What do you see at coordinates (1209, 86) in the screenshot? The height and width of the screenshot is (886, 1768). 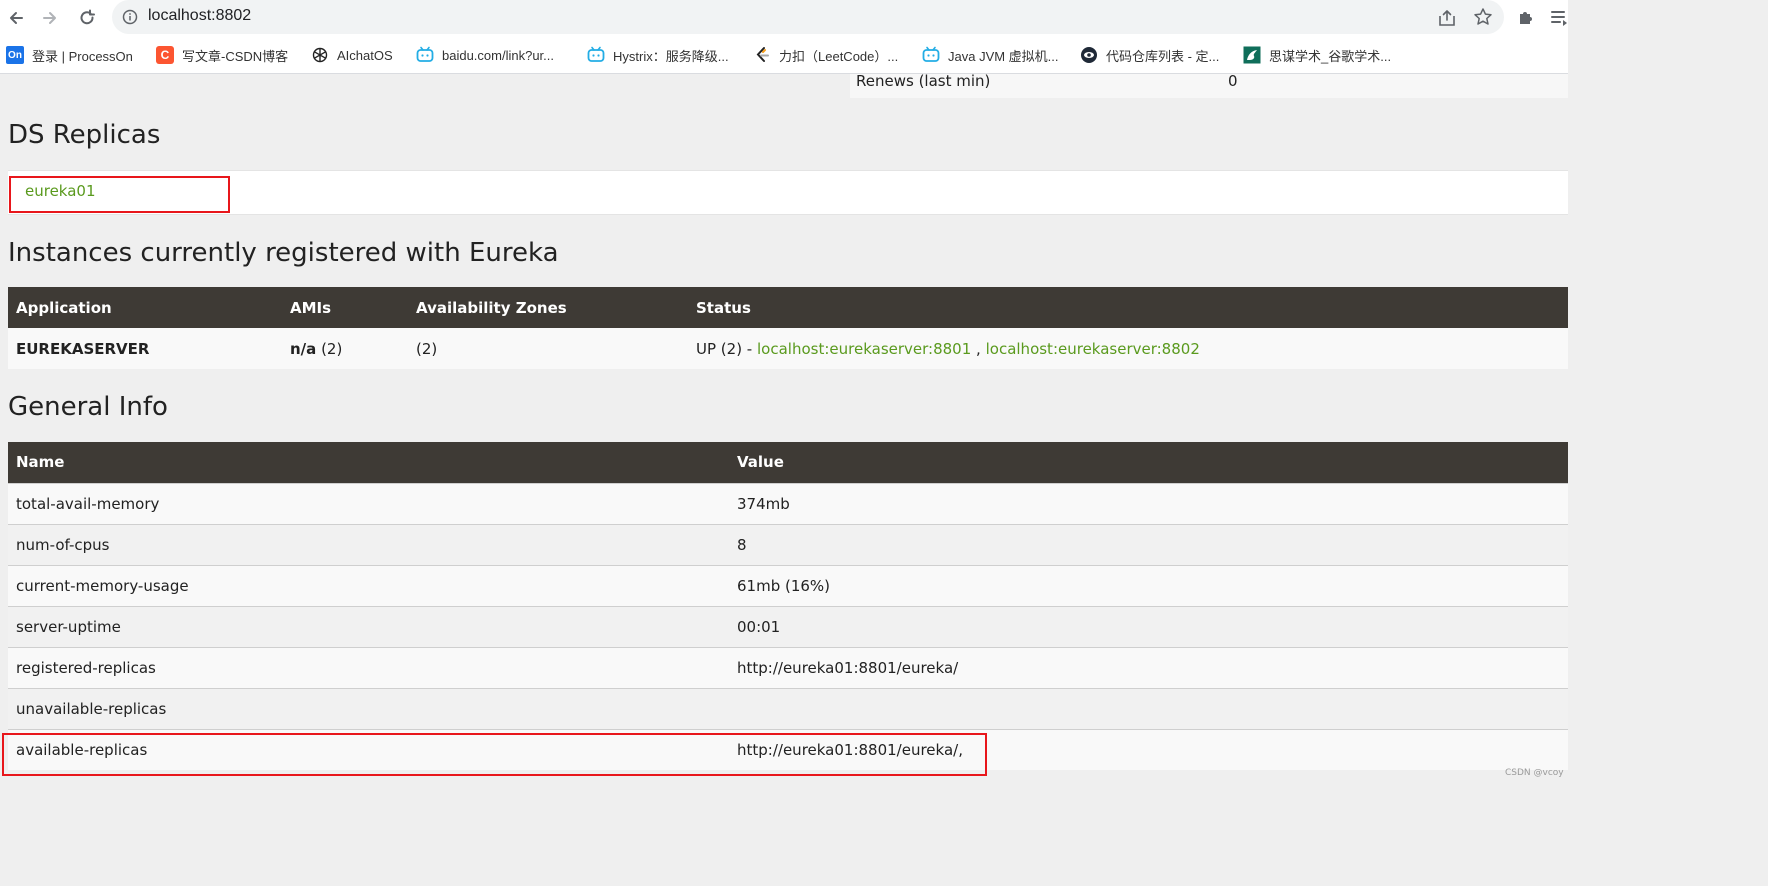 I see `renews-row: Renews (last min) 0` at bounding box center [1209, 86].